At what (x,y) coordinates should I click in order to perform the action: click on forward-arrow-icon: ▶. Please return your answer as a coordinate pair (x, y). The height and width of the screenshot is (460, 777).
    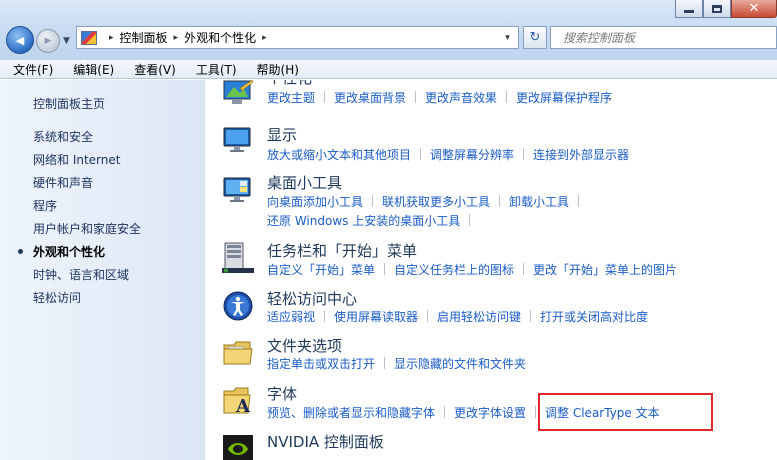
    Looking at the image, I should click on (48, 41).